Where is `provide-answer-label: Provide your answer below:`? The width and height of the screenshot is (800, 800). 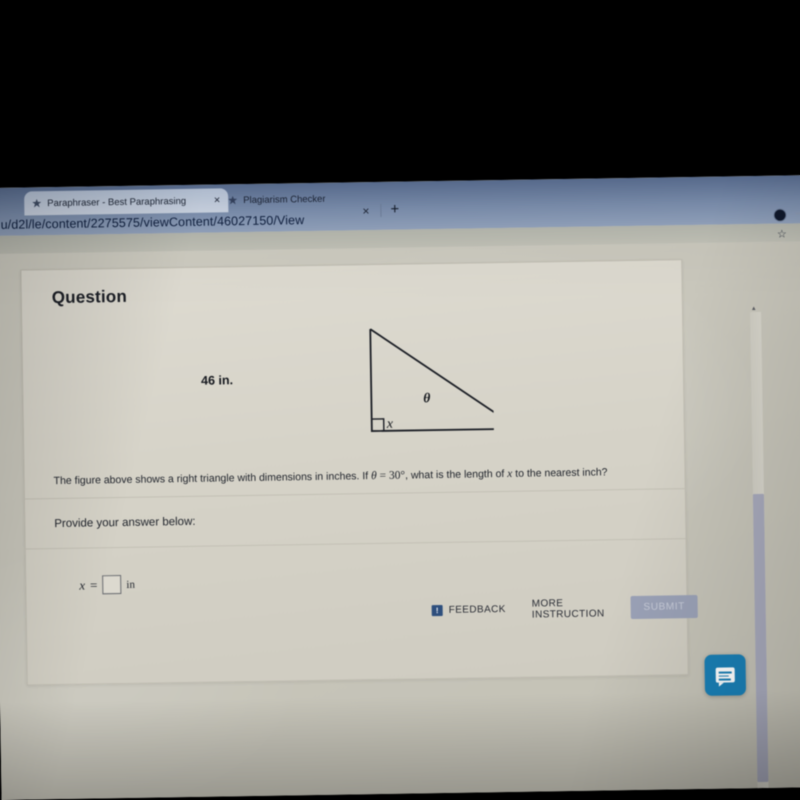
provide-answer-label: Provide your answer below: is located at coordinates (125, 523).